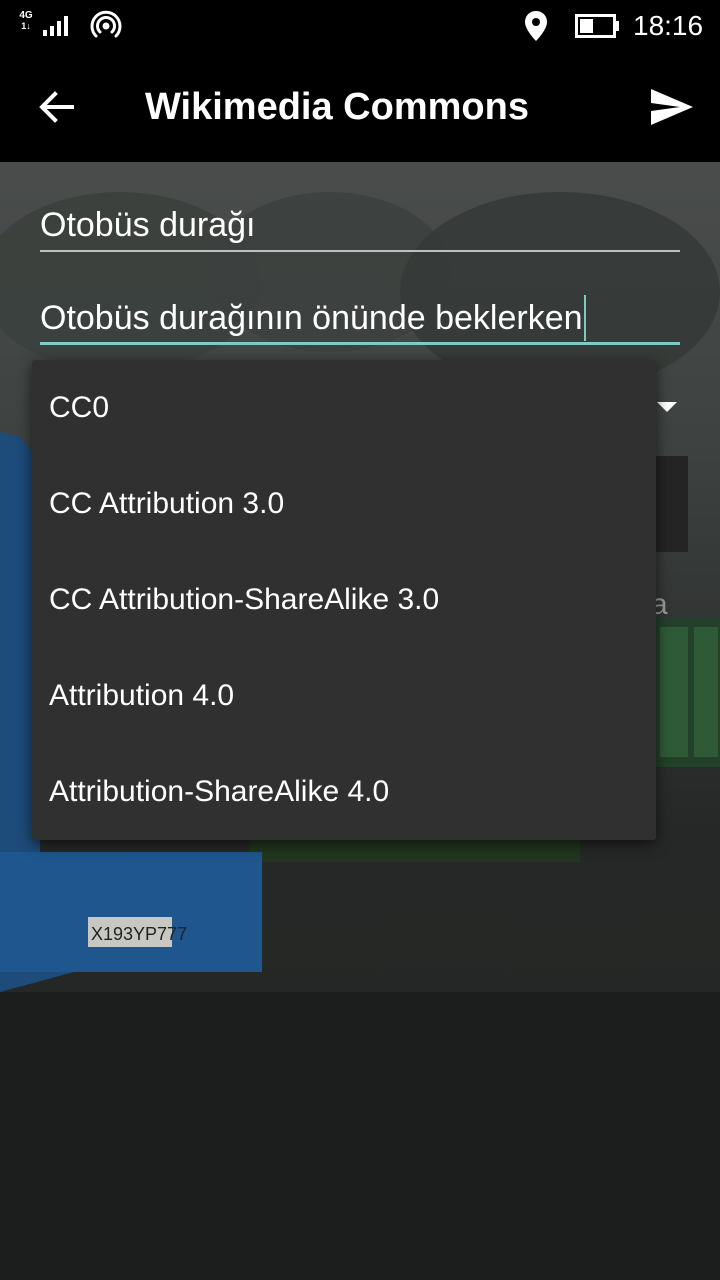  I want to click on send-icon, so click(672, 107).